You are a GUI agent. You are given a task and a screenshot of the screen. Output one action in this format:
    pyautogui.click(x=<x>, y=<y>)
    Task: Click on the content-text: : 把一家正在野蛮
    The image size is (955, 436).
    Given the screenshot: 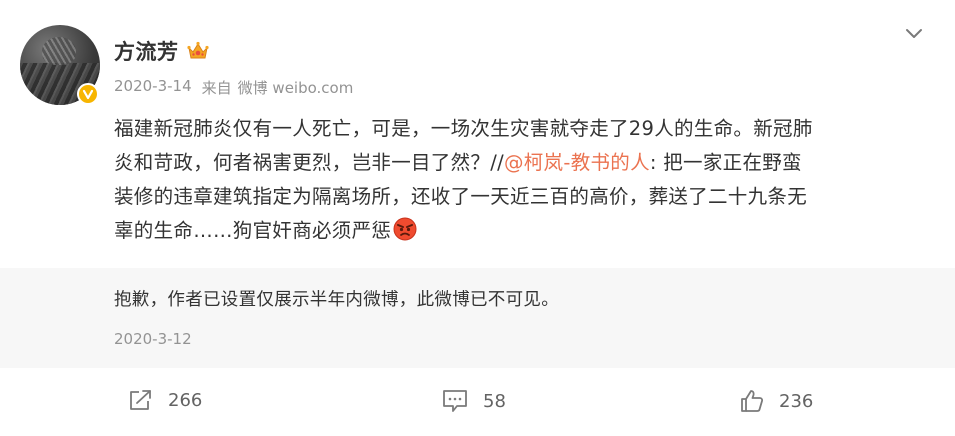 What is the action you would take?
    pyautogui.click(x=725, y=162)
    